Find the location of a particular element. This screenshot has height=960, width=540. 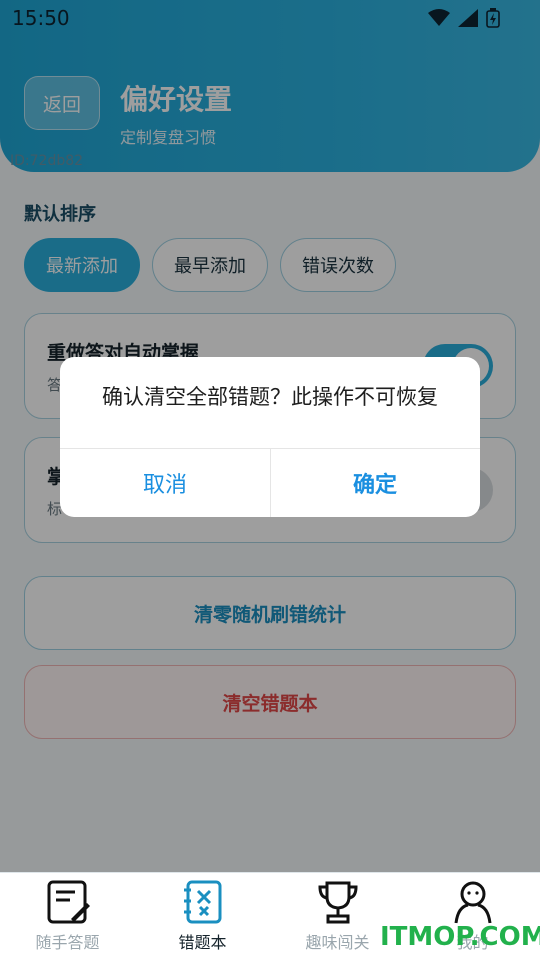

person-icon is located at coordinates (473, 902).